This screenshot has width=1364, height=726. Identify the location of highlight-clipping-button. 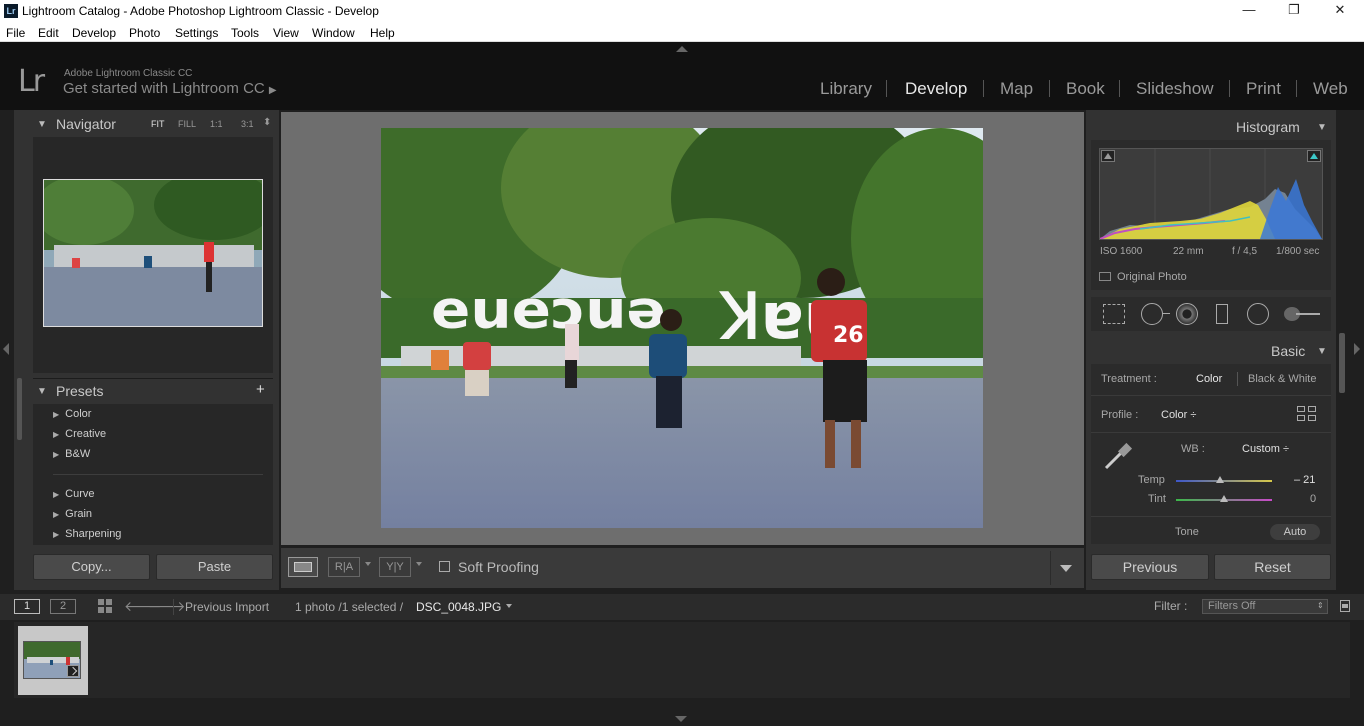
(1314, 156).